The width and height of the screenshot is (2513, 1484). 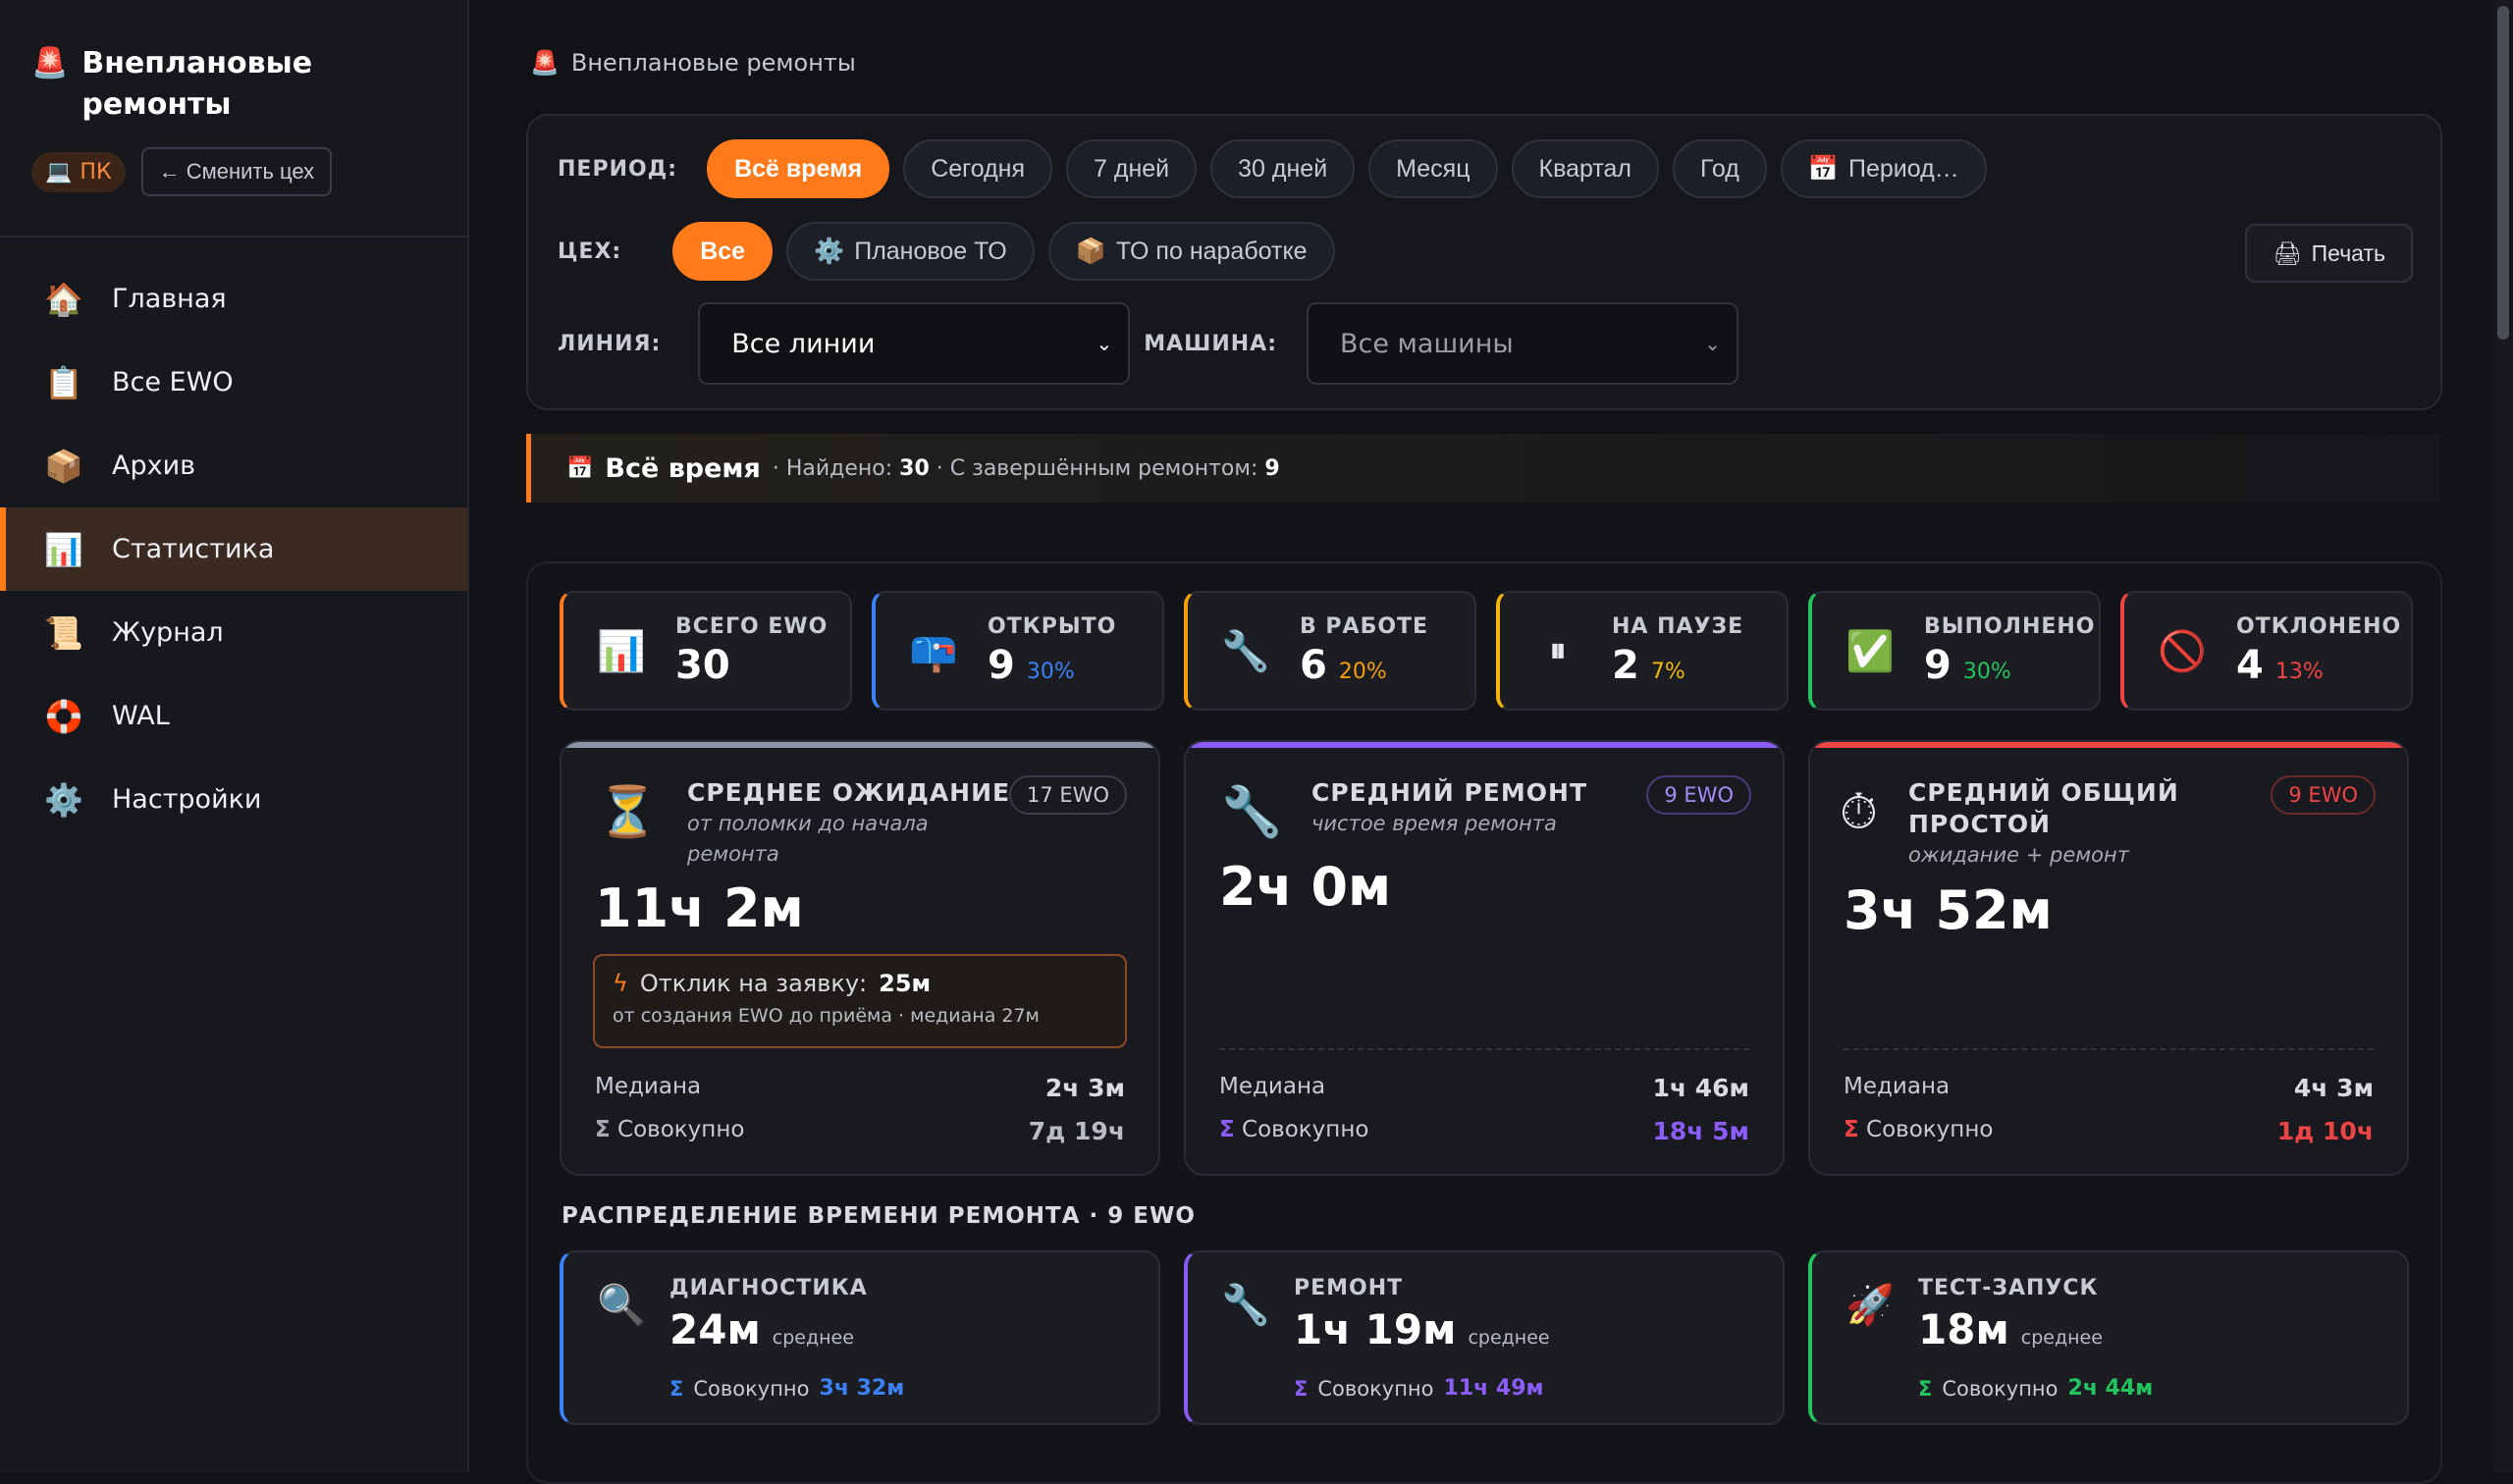 What do you see at coordinates (827, 1016) in the screenshot?
I see `response-subtitle: от создания EWO до приёма · медиана 27м` at bounding box center [827, 1016].